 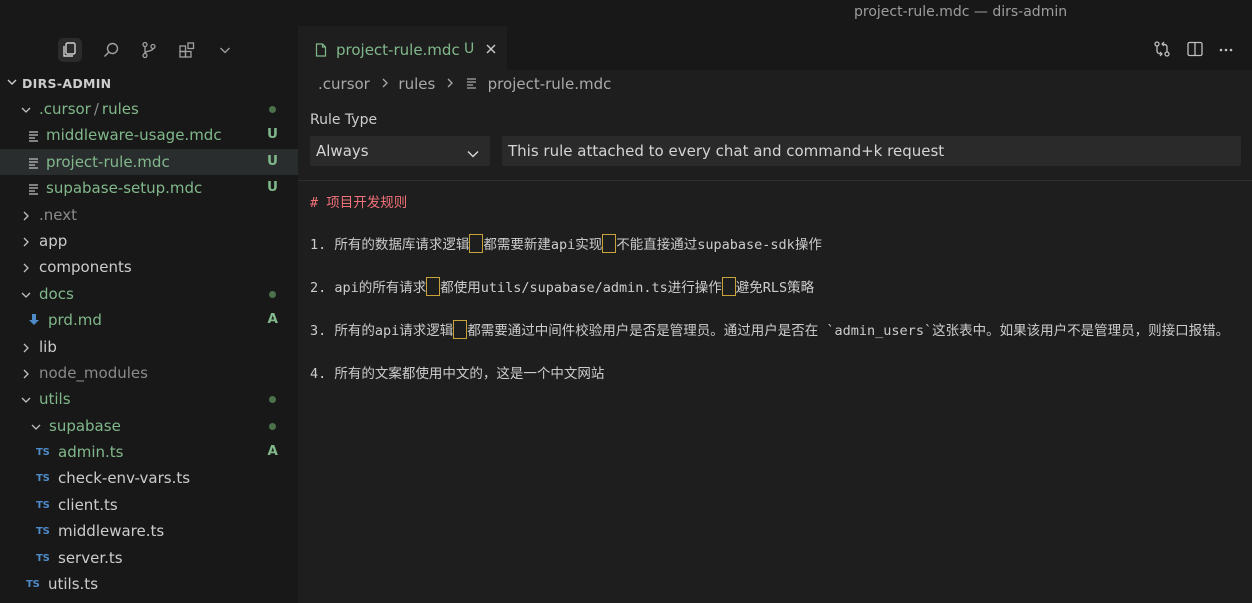 I want to click on breadcrumb-item: rules, so click(x=416, y=84).